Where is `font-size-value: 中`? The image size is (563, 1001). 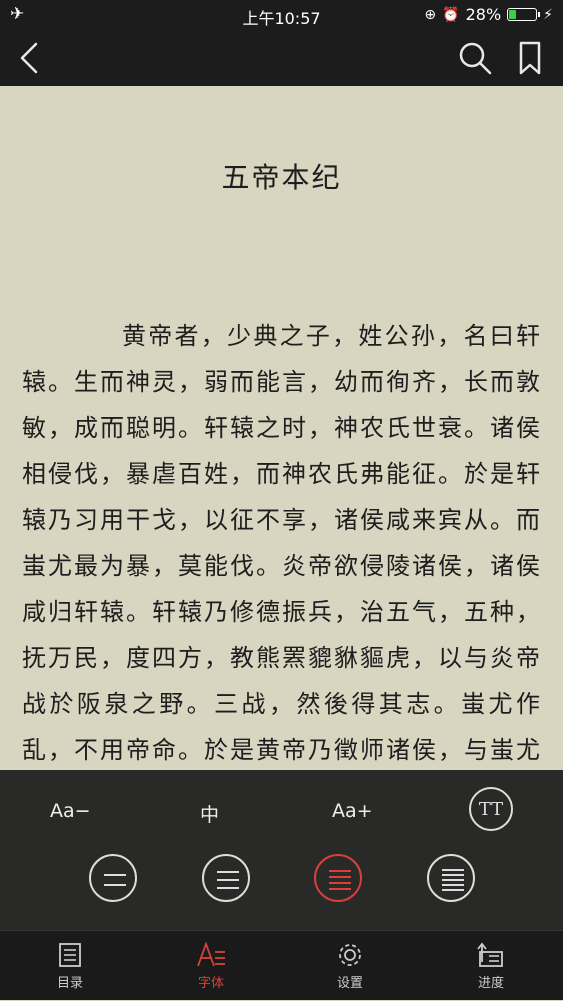
font-size-value: 中 is located at coordinates (210, 815).